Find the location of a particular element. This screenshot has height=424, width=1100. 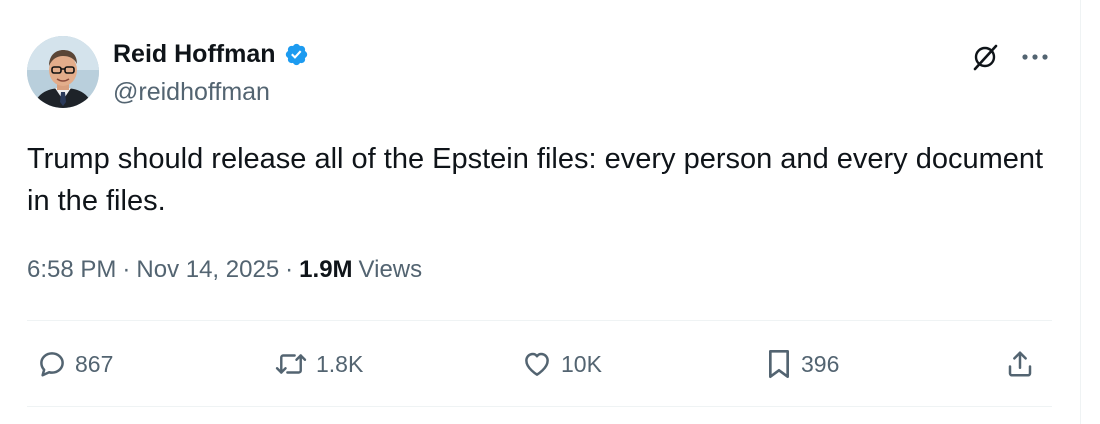

bookmark-count: 396 is located at coordinates (820, 364).